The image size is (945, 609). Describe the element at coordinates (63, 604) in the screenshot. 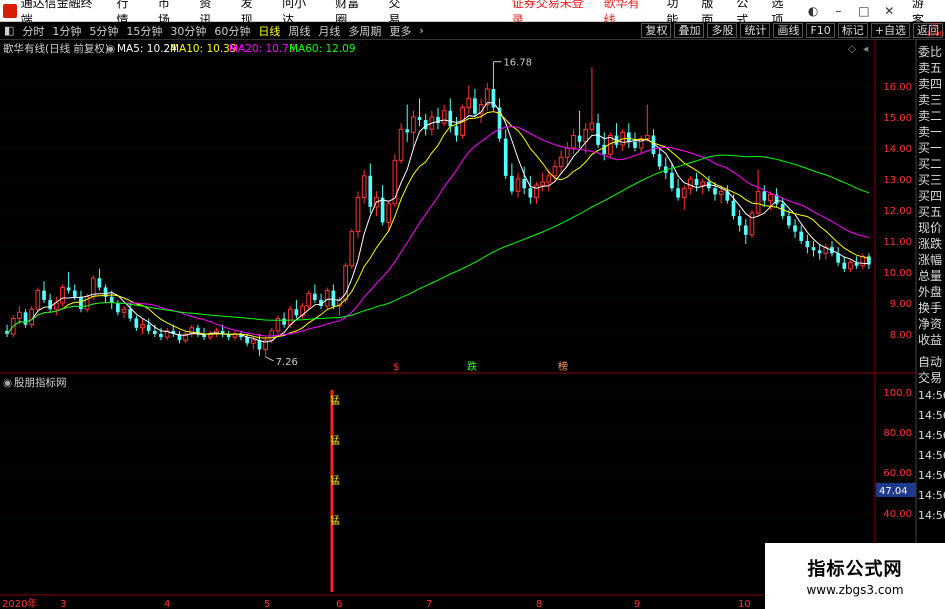

I see `x-label-3: 3` at that location.